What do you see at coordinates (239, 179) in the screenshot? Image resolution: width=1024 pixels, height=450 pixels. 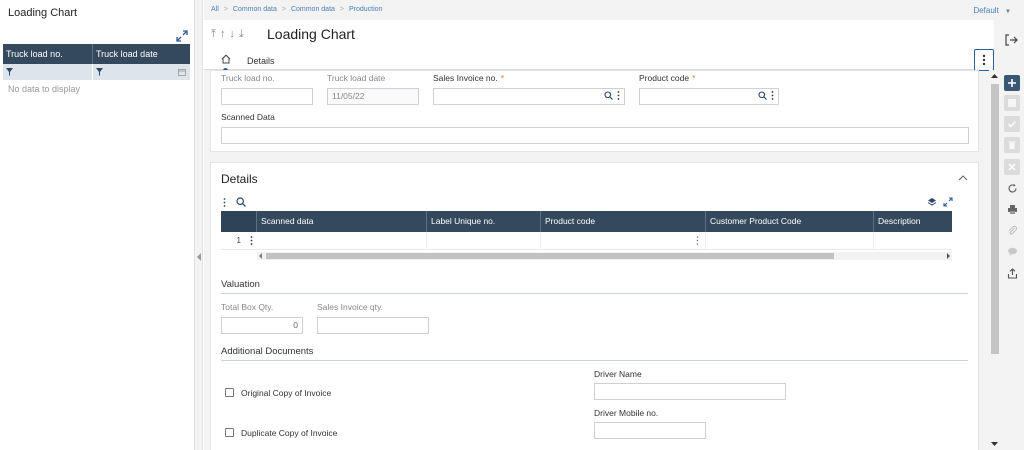 I see `details-section-title: Details` at bounding box center [239, 179].